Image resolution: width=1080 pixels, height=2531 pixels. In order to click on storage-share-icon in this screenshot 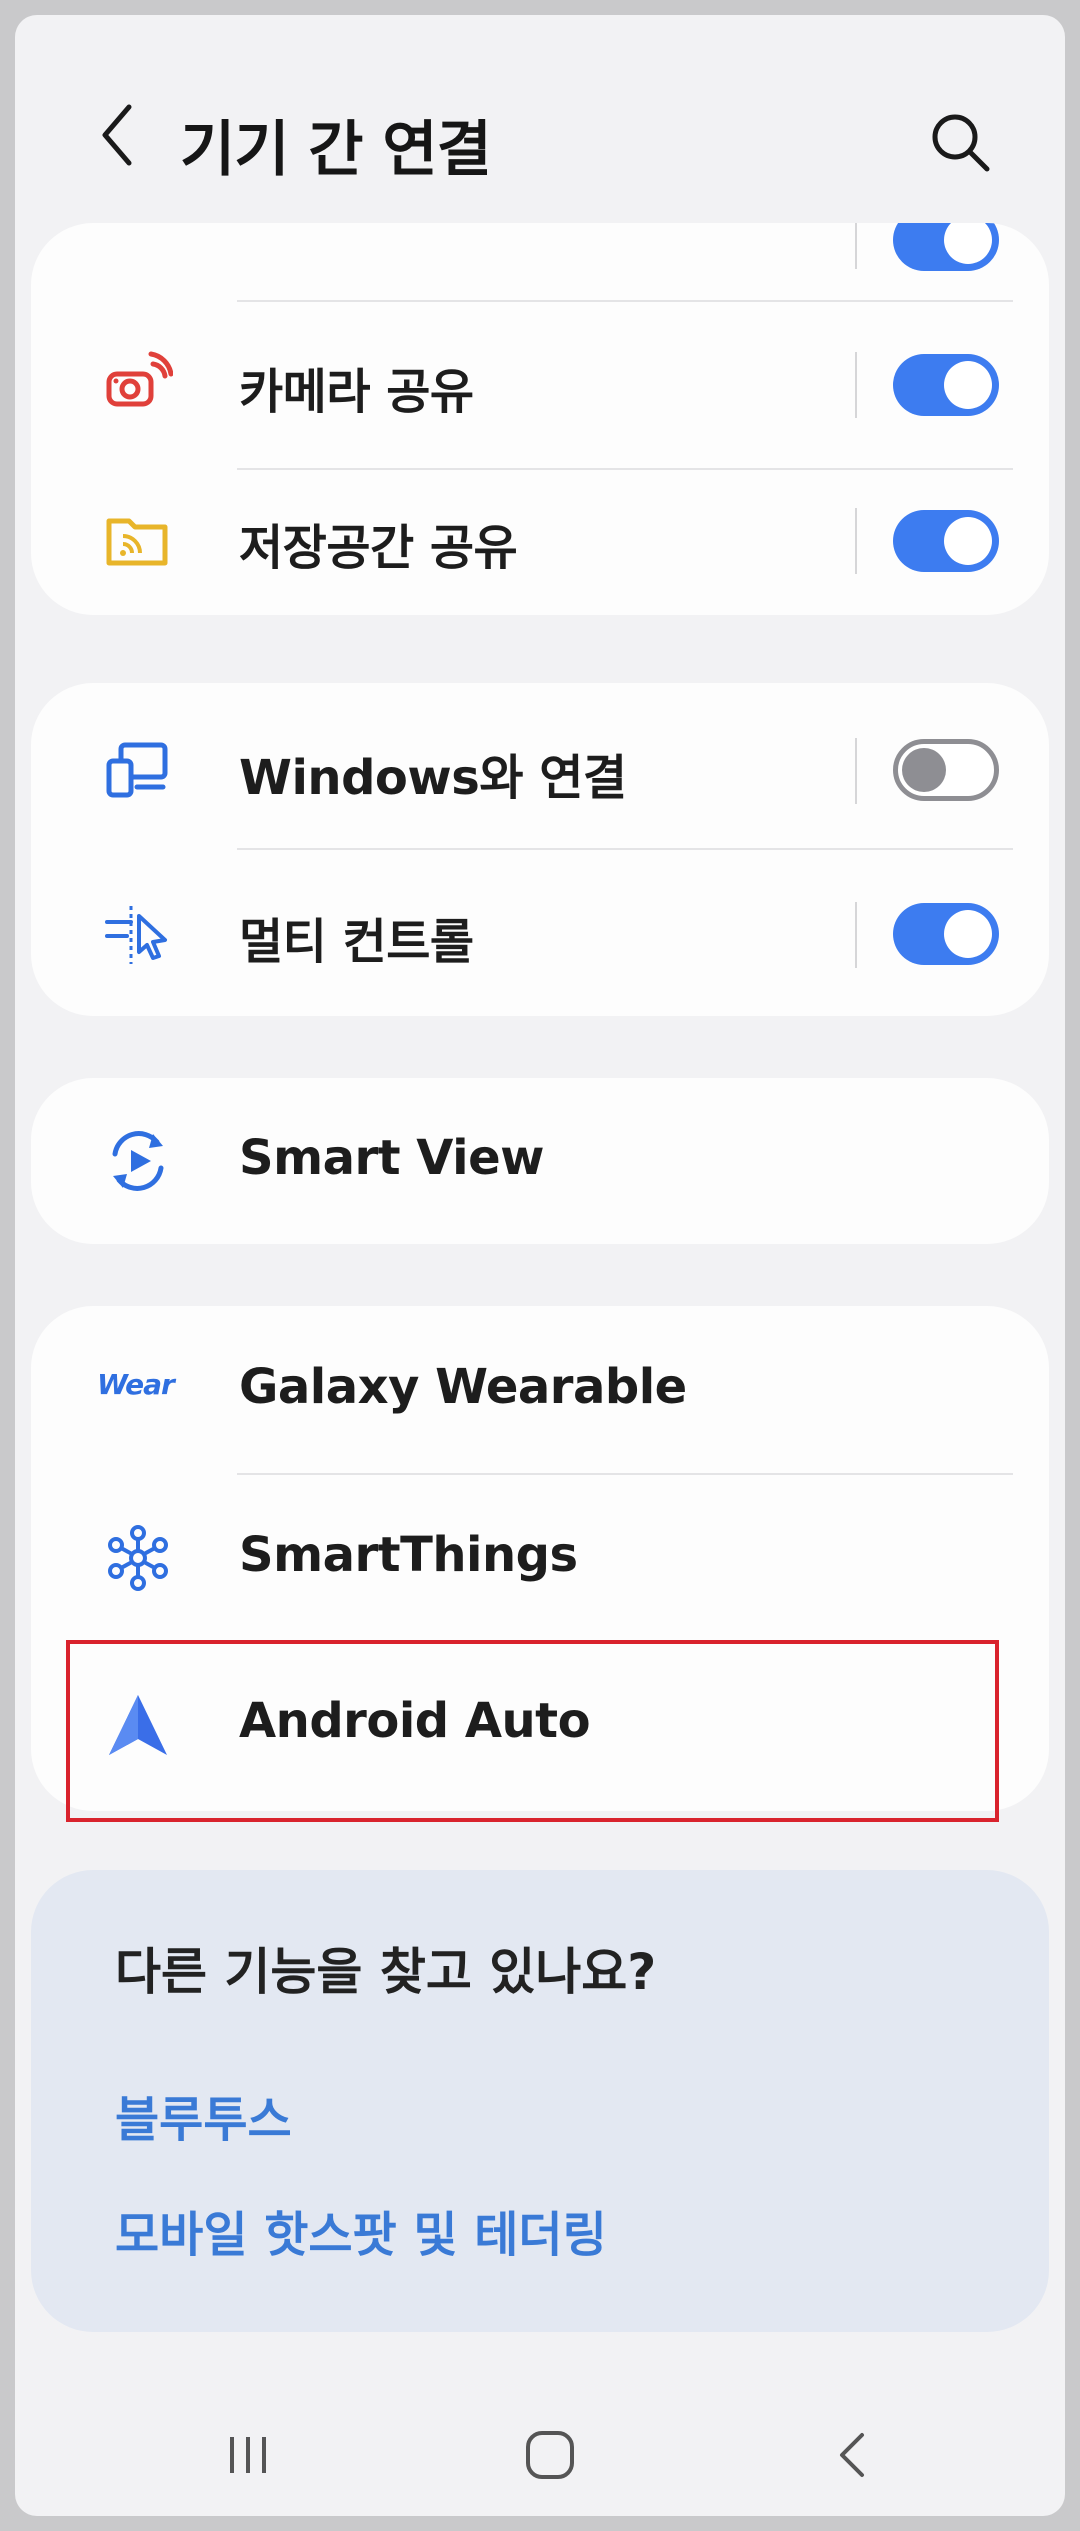, I will do `click(137, 542)`.